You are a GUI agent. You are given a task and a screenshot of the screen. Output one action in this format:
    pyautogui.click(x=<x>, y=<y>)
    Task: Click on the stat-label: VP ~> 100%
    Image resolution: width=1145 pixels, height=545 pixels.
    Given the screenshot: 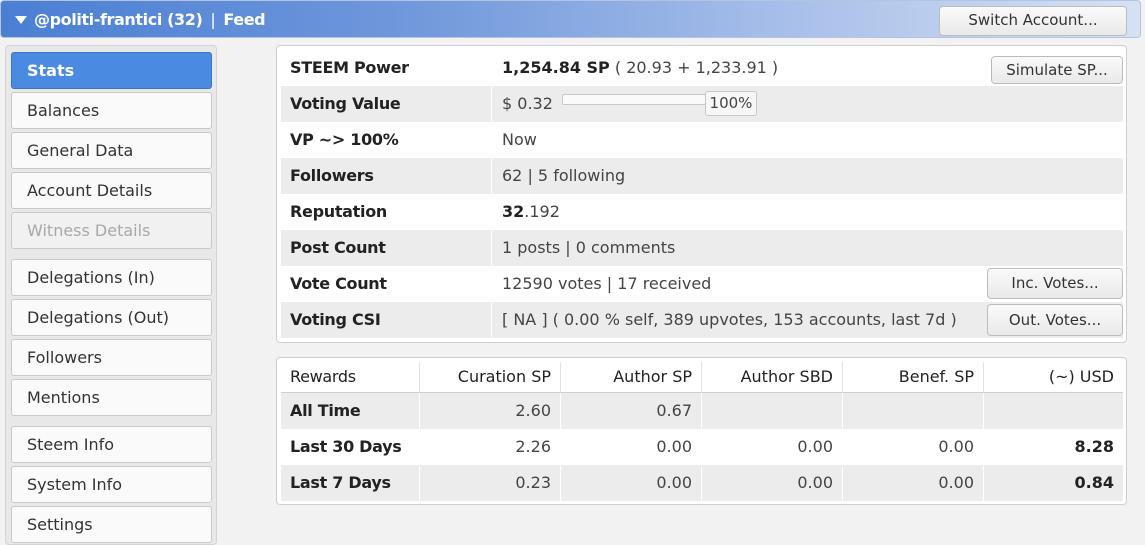 What is the action you would take?
    pyautogui.click(x=344, y=139)
    